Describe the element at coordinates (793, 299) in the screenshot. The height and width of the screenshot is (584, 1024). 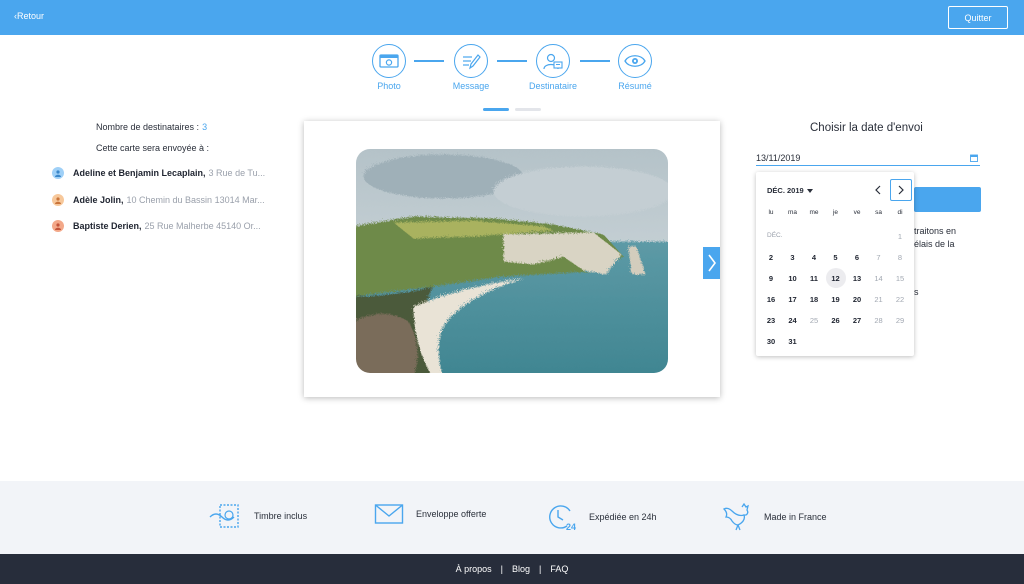
I see `calendar-day: 17` at that location.